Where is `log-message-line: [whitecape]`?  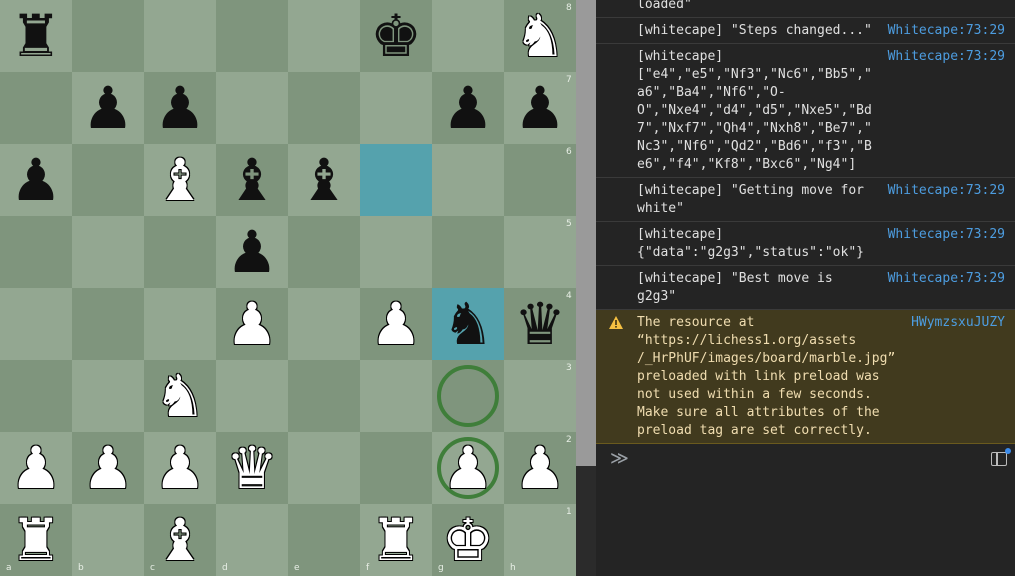
log-message-line: [whitecape] is located at coordinates (680, 234).